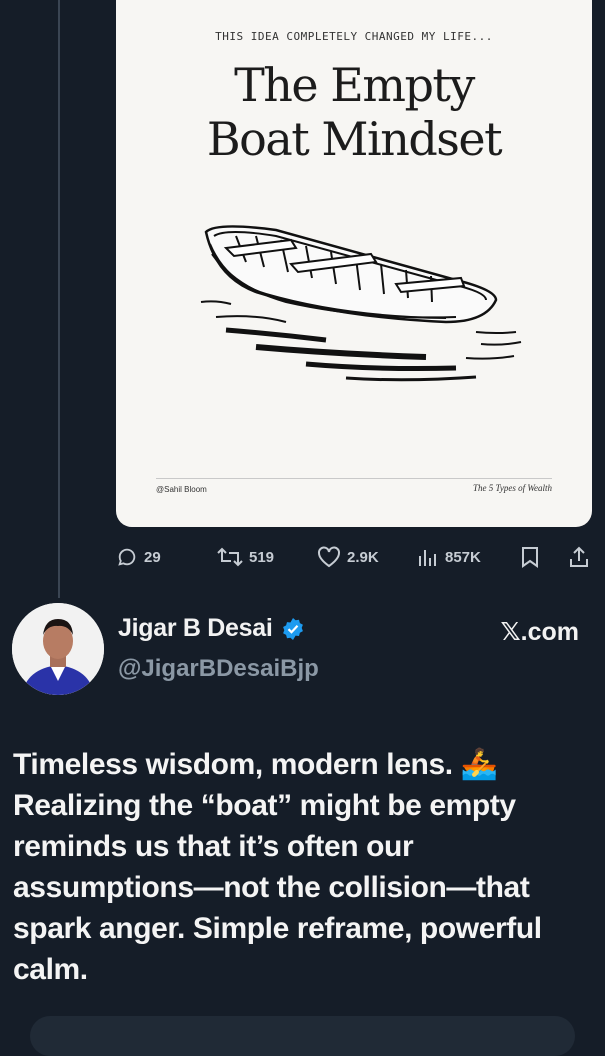 The width and height of the screenshot is (605, 1056). What do you see at coordinates (292, 628) in the screenshot?
I see `verified-badge-icon` at bounding box center [292, 628].